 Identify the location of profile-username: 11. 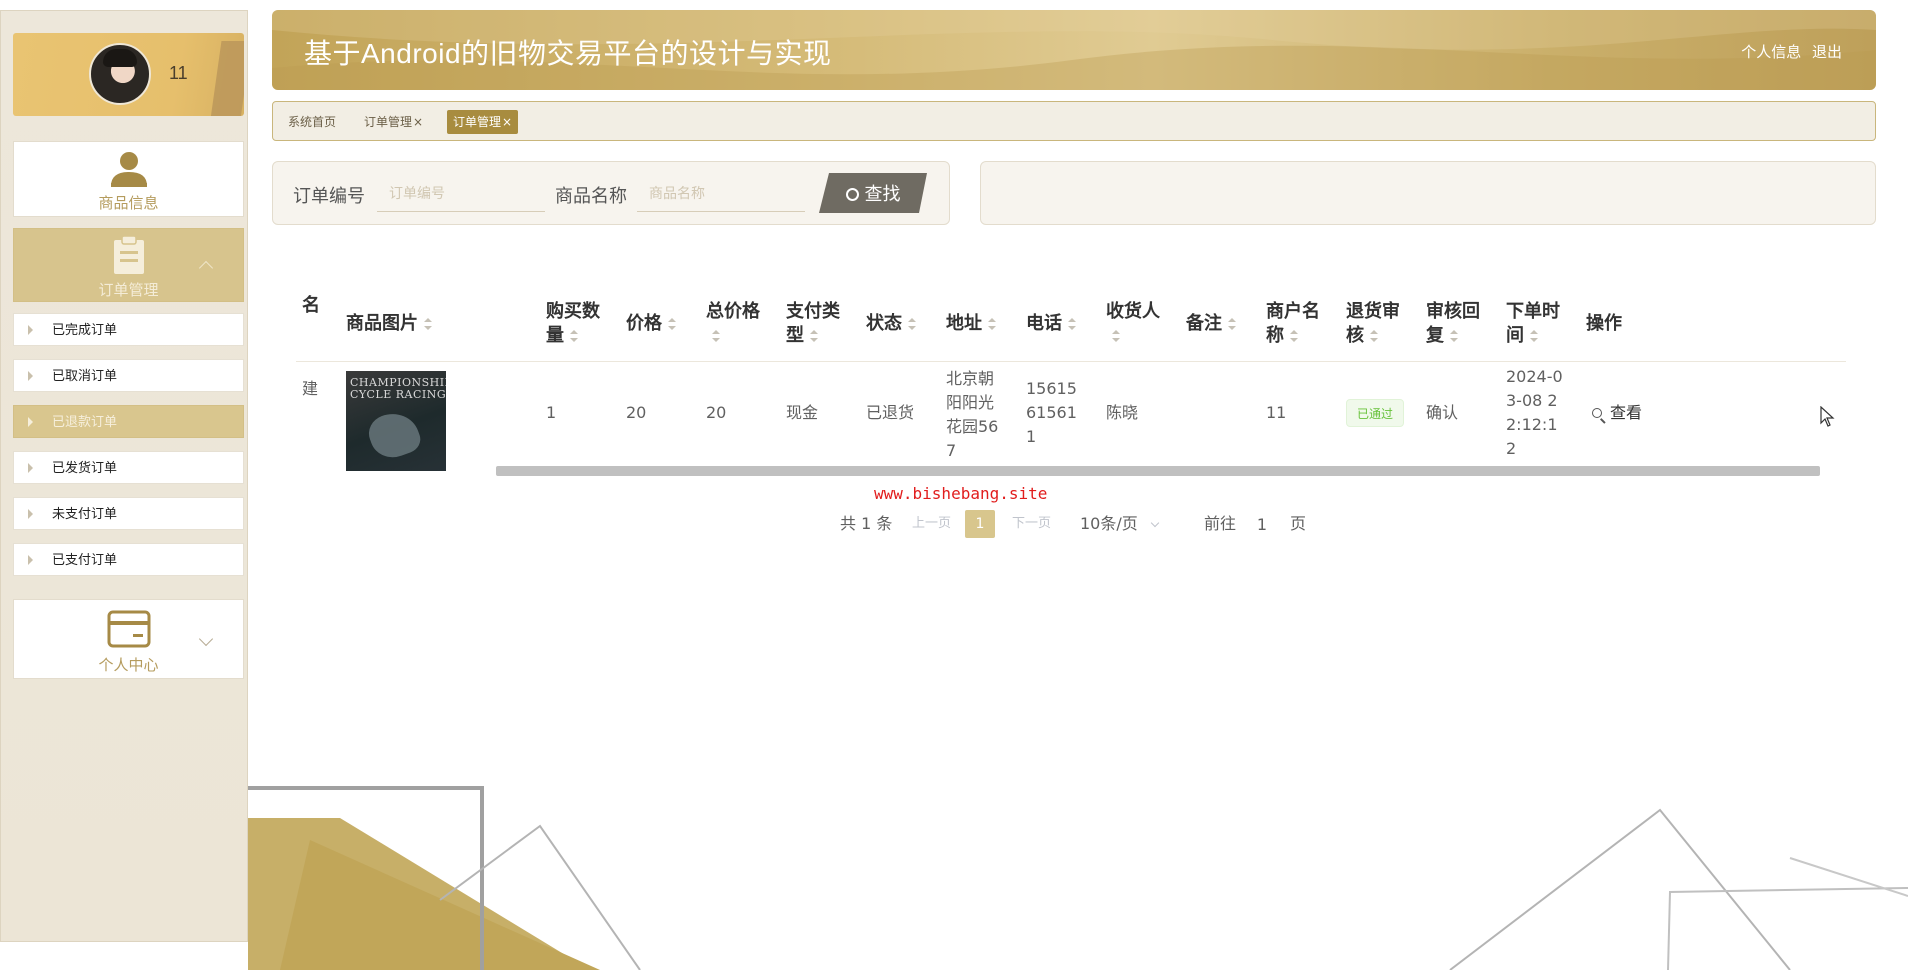
(178, 73).